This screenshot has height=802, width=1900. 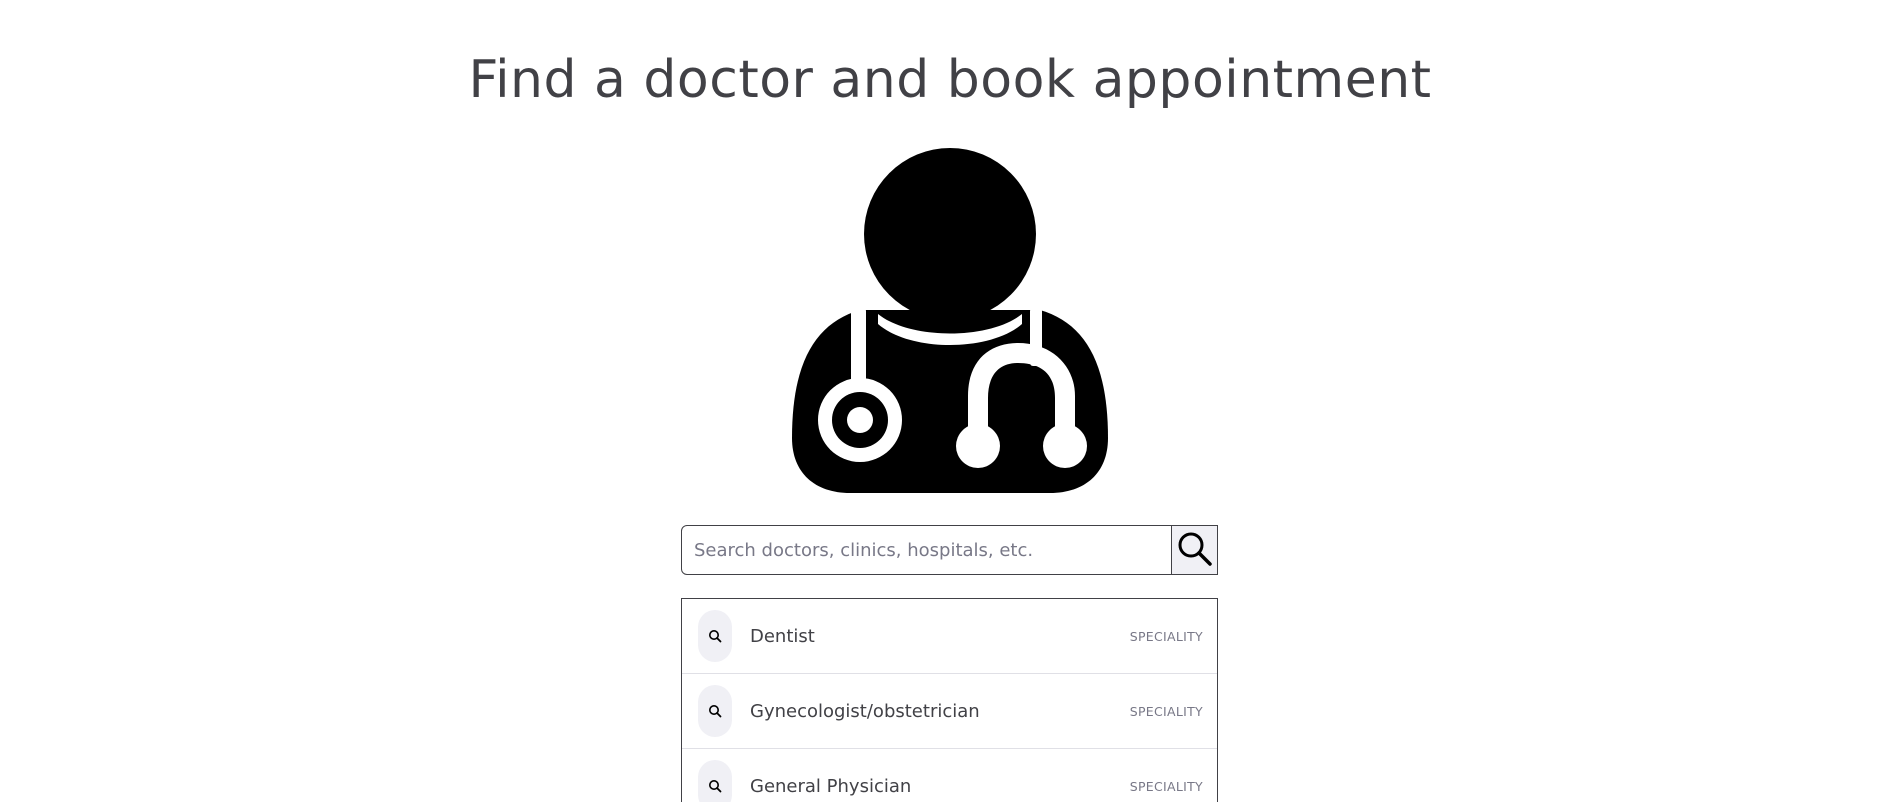 What do you see at coordinates (950, 321) in the screenshot?
I see `doctor-stethoscope-icon` at bounding box center [950, 321].